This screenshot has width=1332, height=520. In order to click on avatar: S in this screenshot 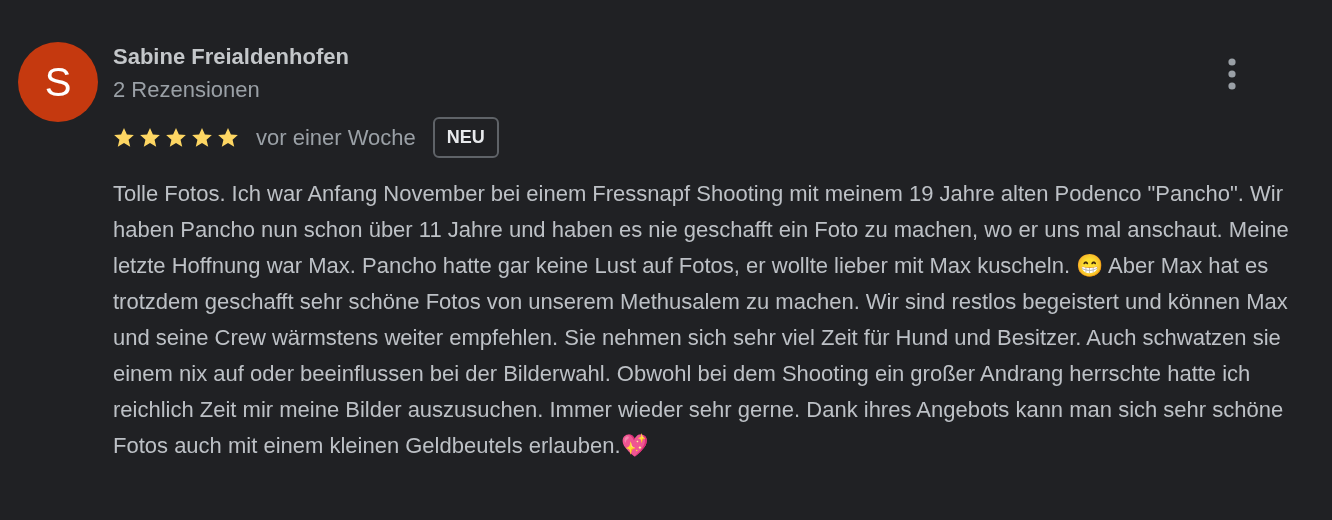, I will do `click(58, 82)`.